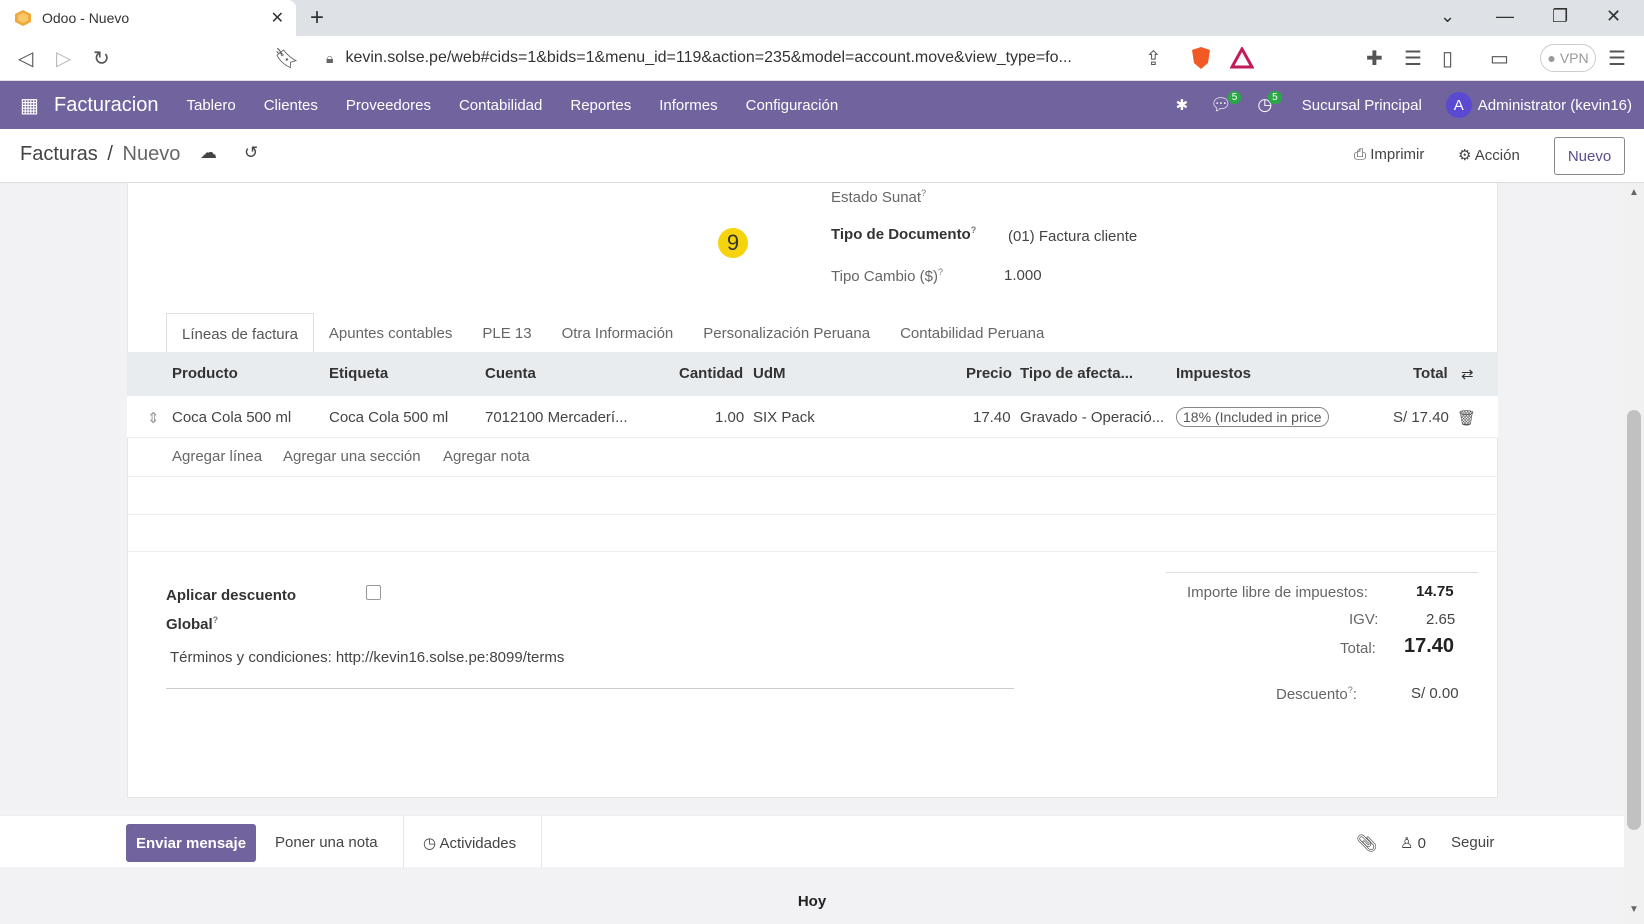 The height and width of the screenshot is (924, 1644). What do you see at coordinates (1467, 374) in the screenshot?
I see `optional-columns-icon: ⇄` at bounding box center [1467, 374].